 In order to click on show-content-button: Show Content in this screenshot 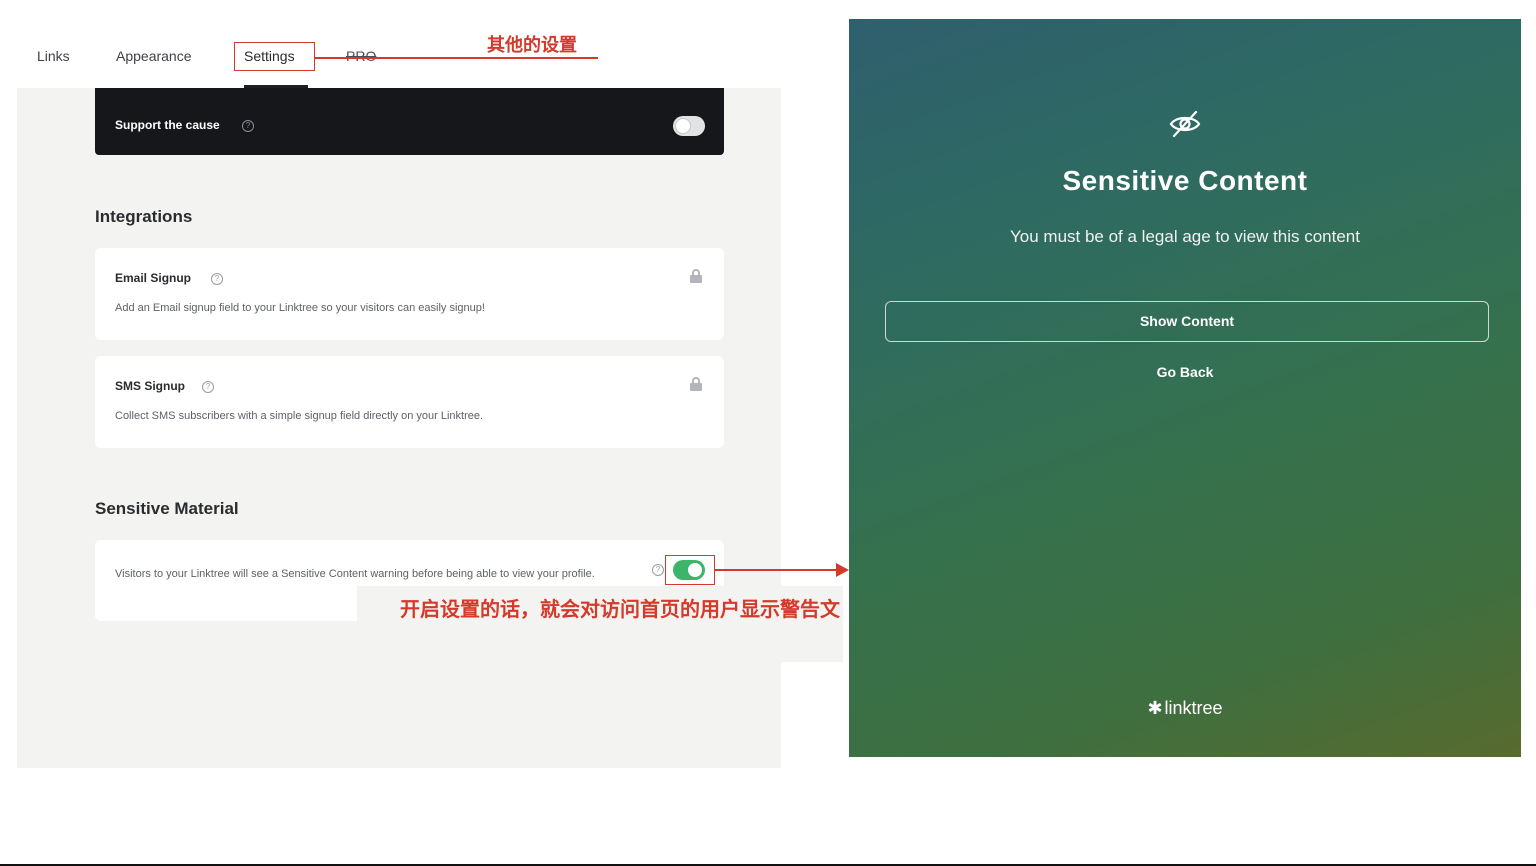, I will do `click(1187, 321)`.